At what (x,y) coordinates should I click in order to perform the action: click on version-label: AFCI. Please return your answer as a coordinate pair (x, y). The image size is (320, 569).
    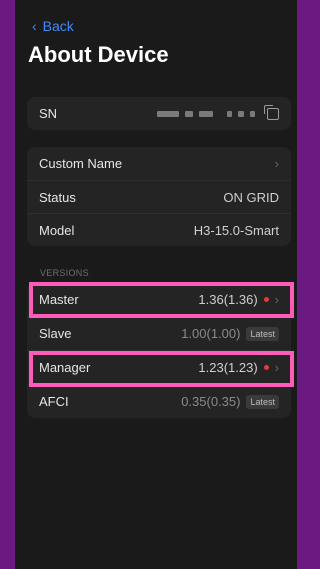
    Looking at the image, I should click on (54, 401).